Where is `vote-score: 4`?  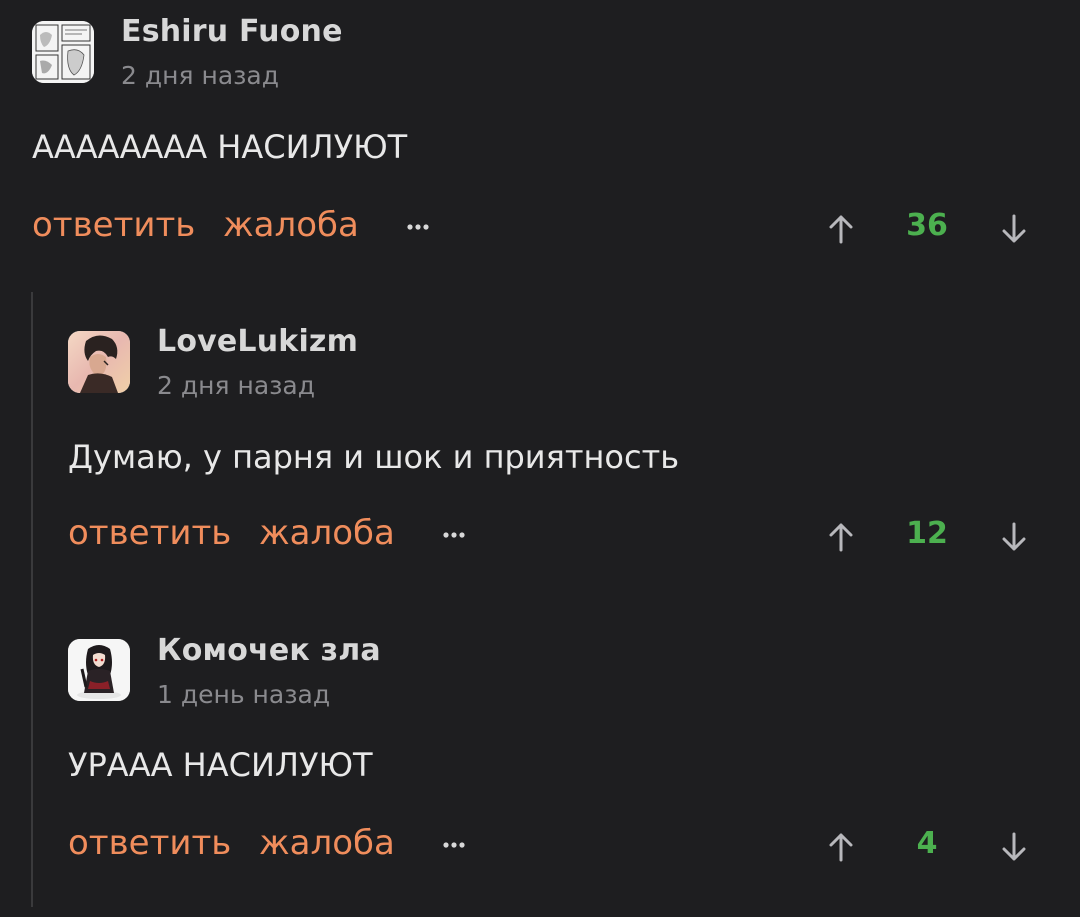 vote-score: 4 is located at coordinates (927, 843).